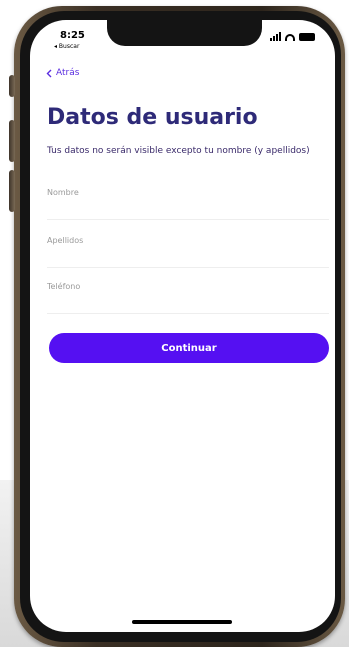 The height and width of the screenshot is (647, 349). I want to click on wifi-icon, so click(290, 37).